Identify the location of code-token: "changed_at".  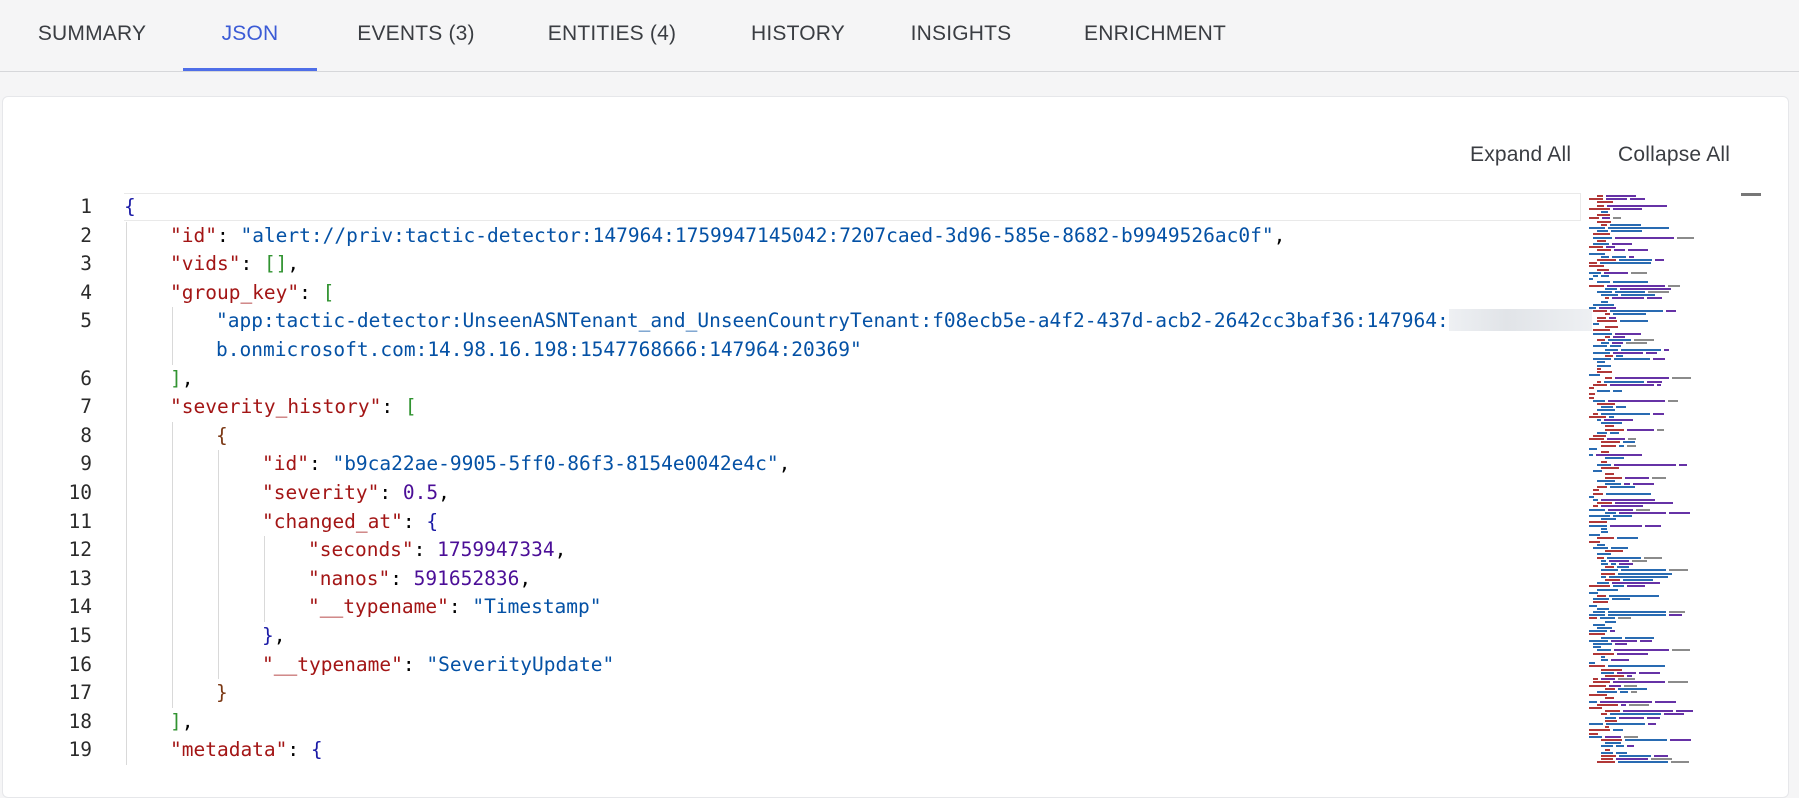
(332, 521).